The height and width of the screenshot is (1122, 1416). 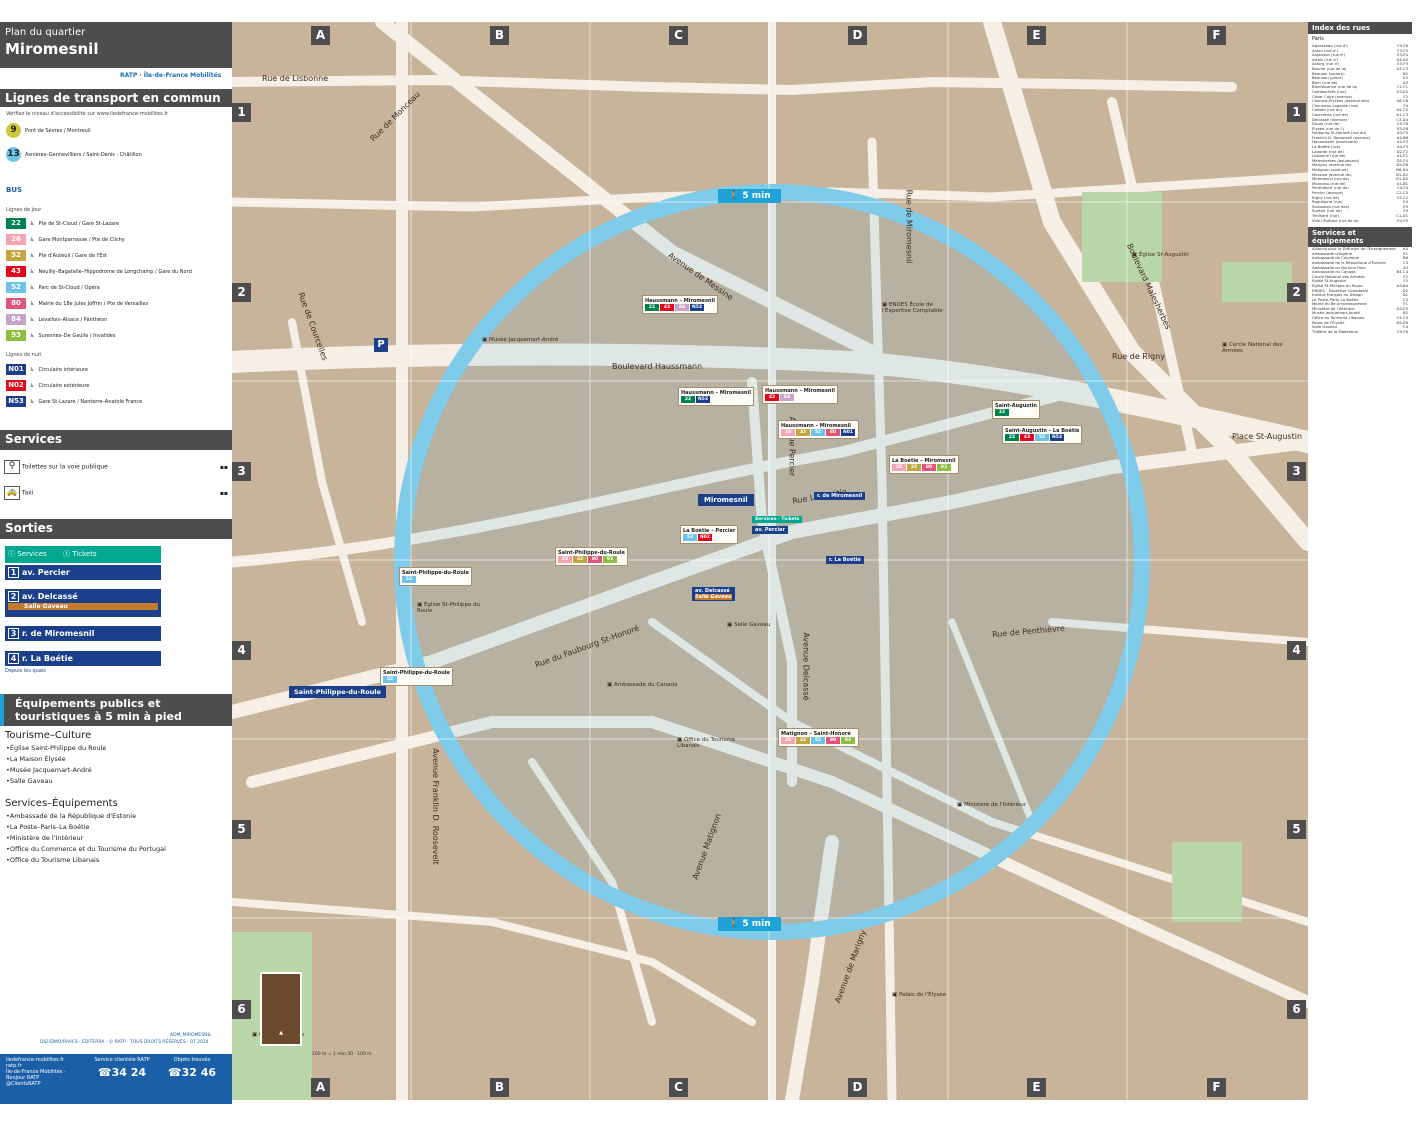 What do you see at coordinates (777, 519) in the screenshot?
I see `exit-services-tickets: Services · Tickets` at bounding box center [777, 519].